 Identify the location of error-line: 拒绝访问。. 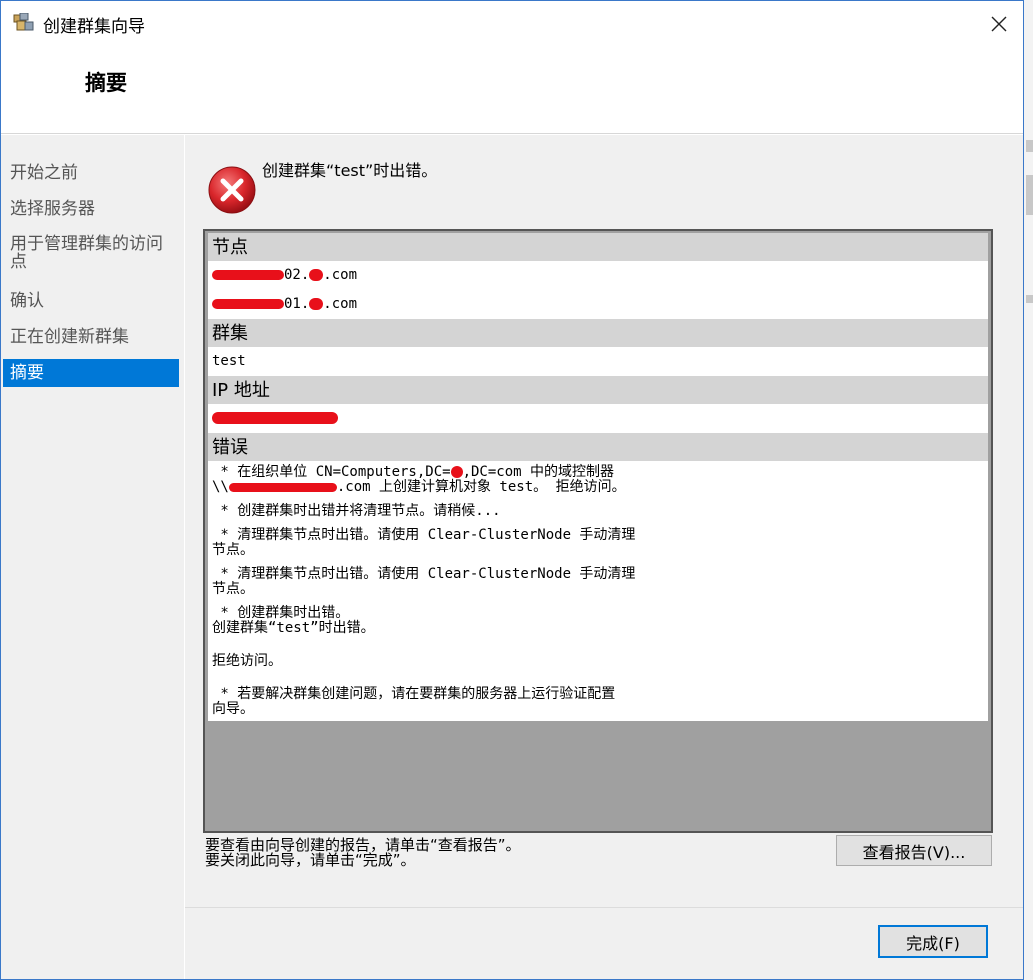
(247, 661).